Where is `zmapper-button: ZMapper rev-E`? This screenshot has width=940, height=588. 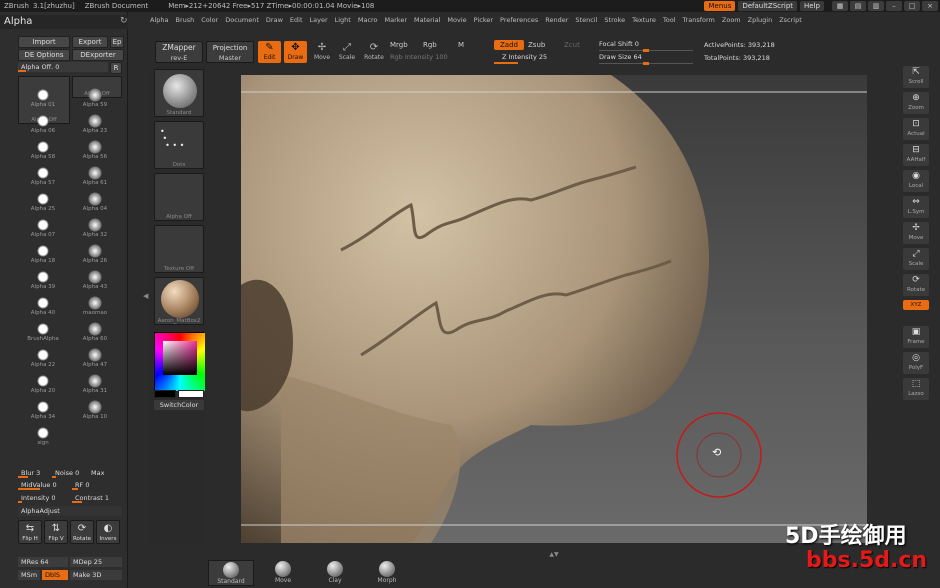
zmapper-button: ZMapper rev-E is located at coordinates (179, 52).